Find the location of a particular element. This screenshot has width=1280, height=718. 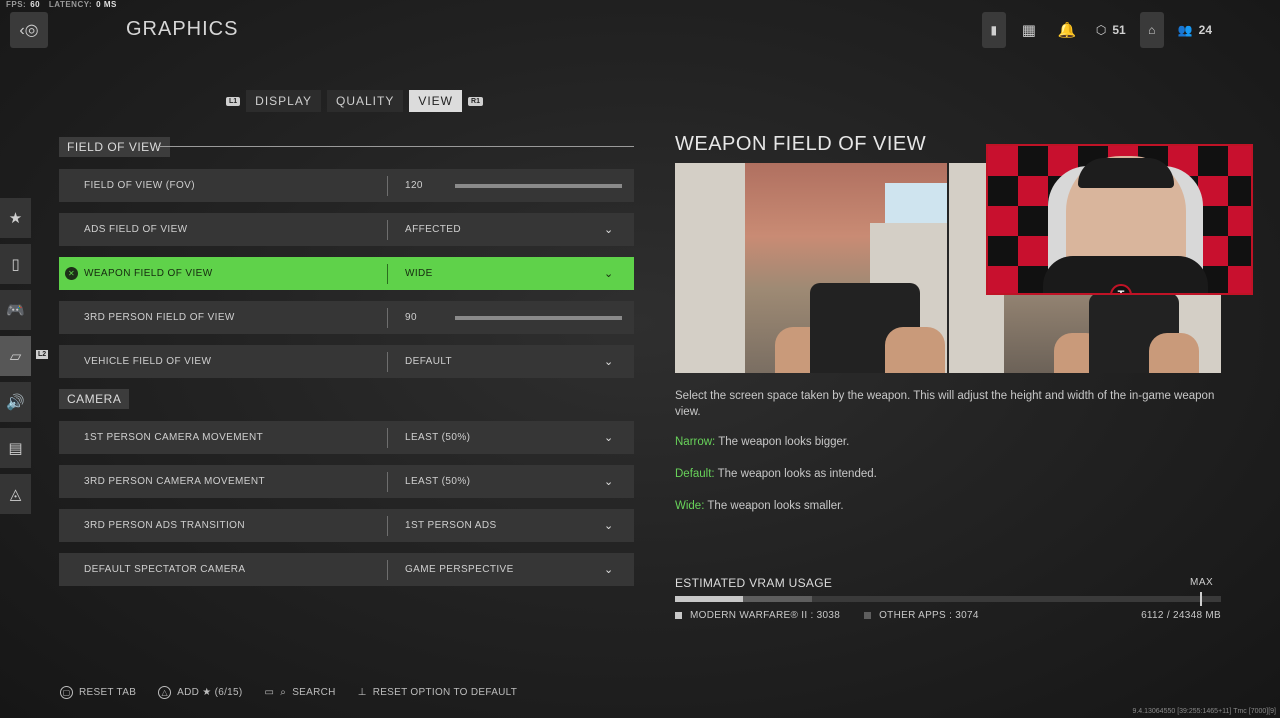

setting-label-wrap: ✕ WEAPON FIELD OF VIEW is located at coordinates (223, 273).